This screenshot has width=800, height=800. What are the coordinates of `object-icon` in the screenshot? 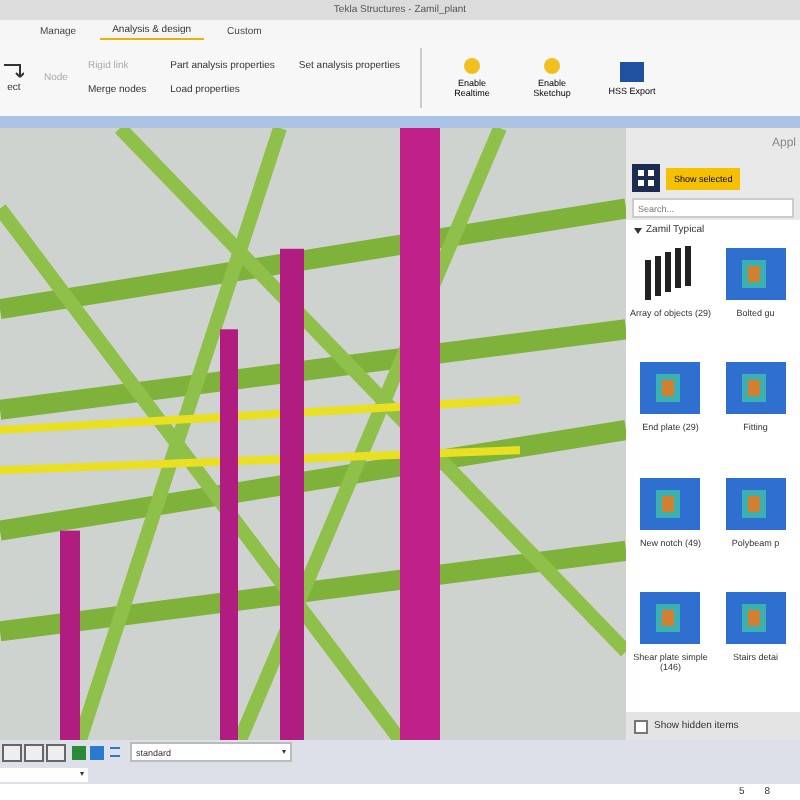 It's located at (14, 70).